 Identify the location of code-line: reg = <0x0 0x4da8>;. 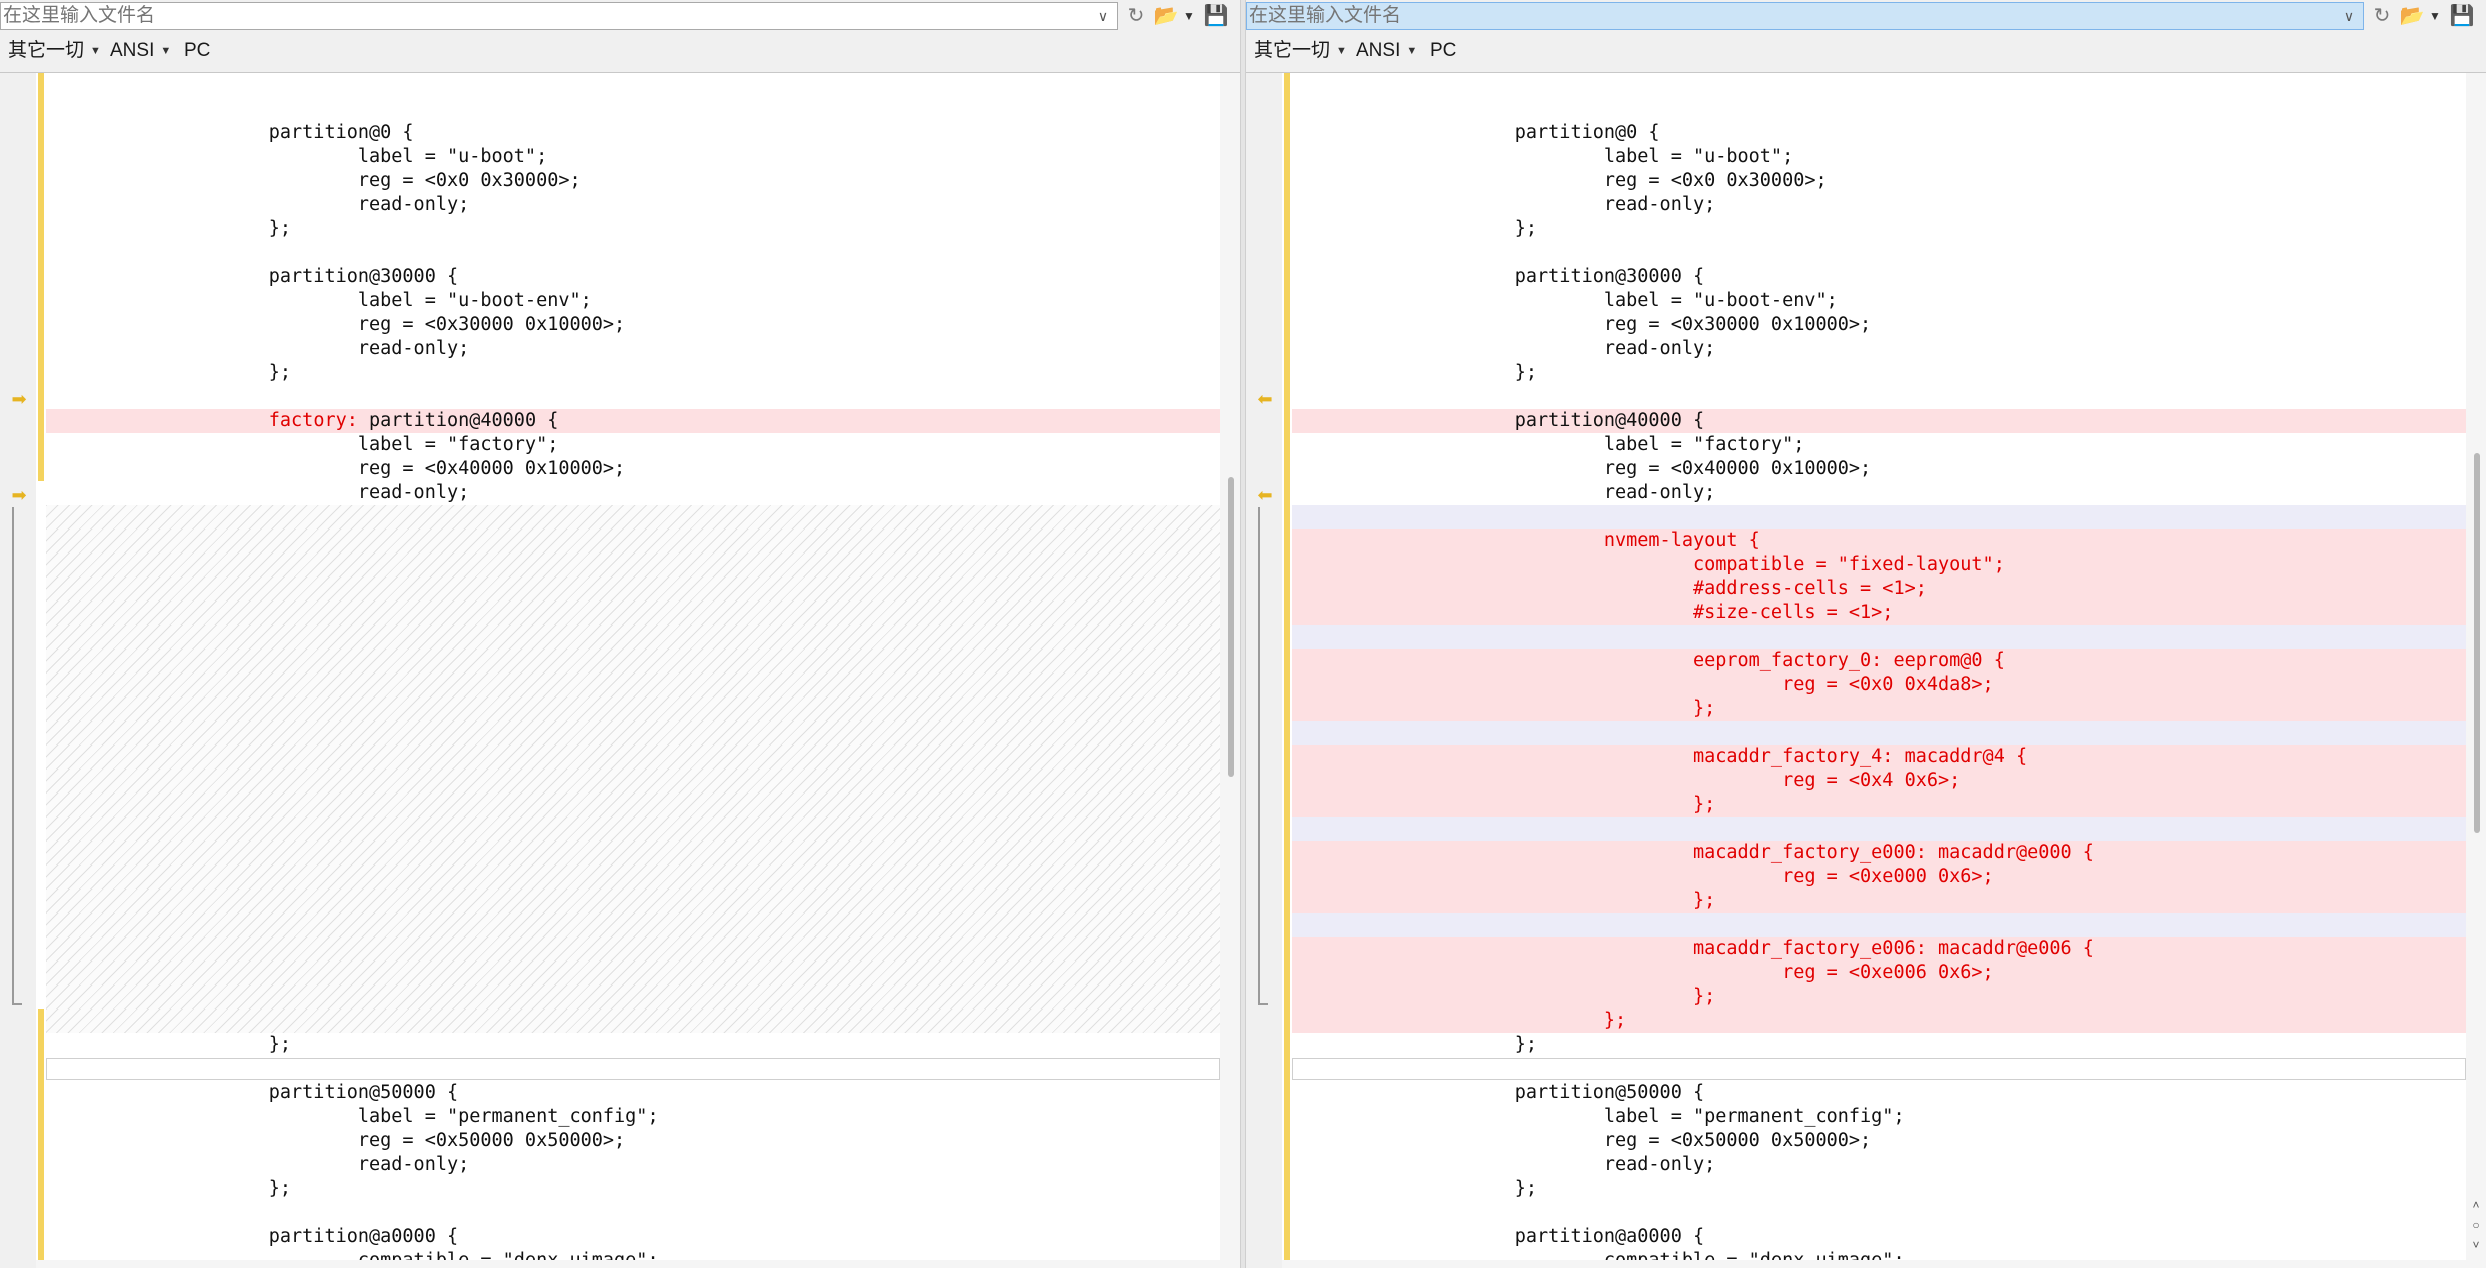
(1879, 685).